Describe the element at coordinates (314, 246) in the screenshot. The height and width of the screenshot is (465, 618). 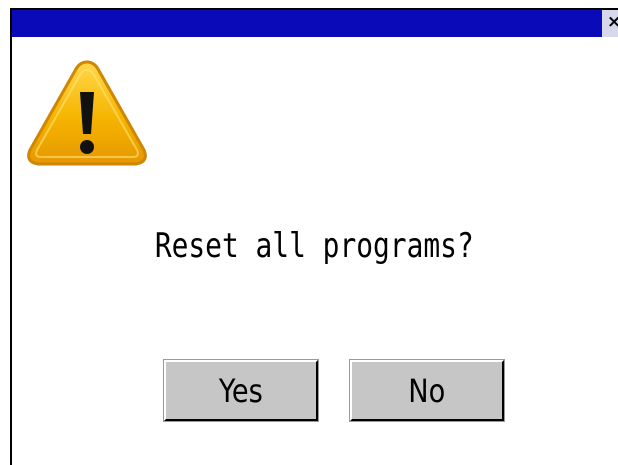
I see `dialog-message: Reset all programs?` at that location.